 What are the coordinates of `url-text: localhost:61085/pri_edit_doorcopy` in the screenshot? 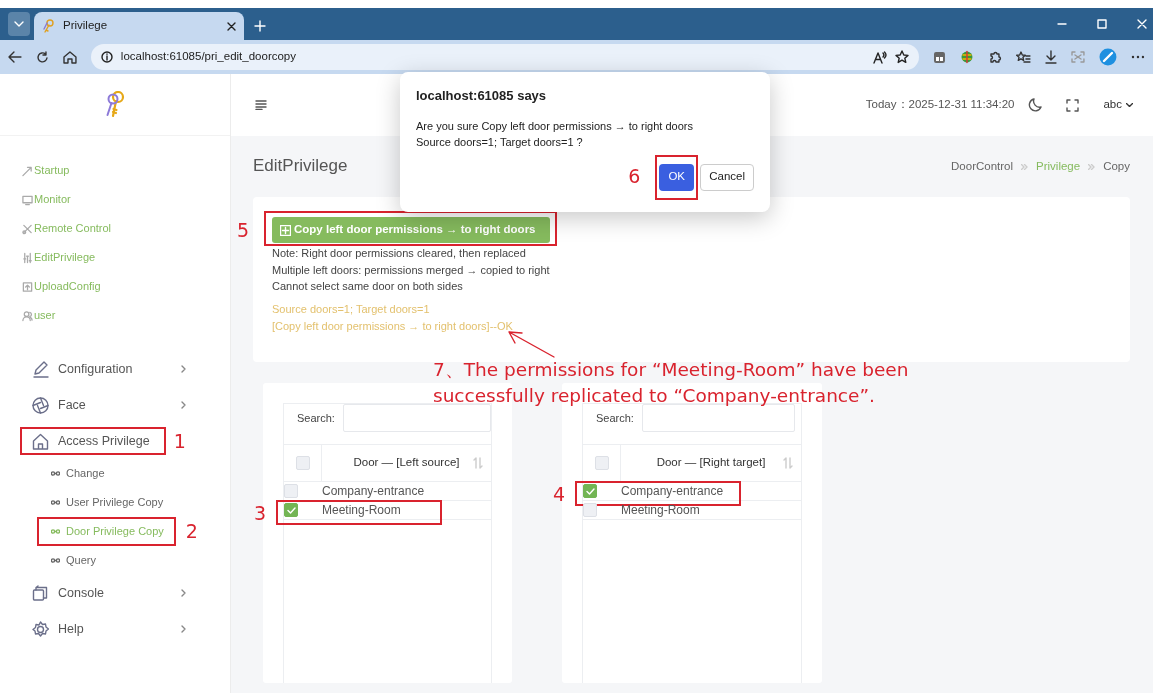 It's located at (208, 57).